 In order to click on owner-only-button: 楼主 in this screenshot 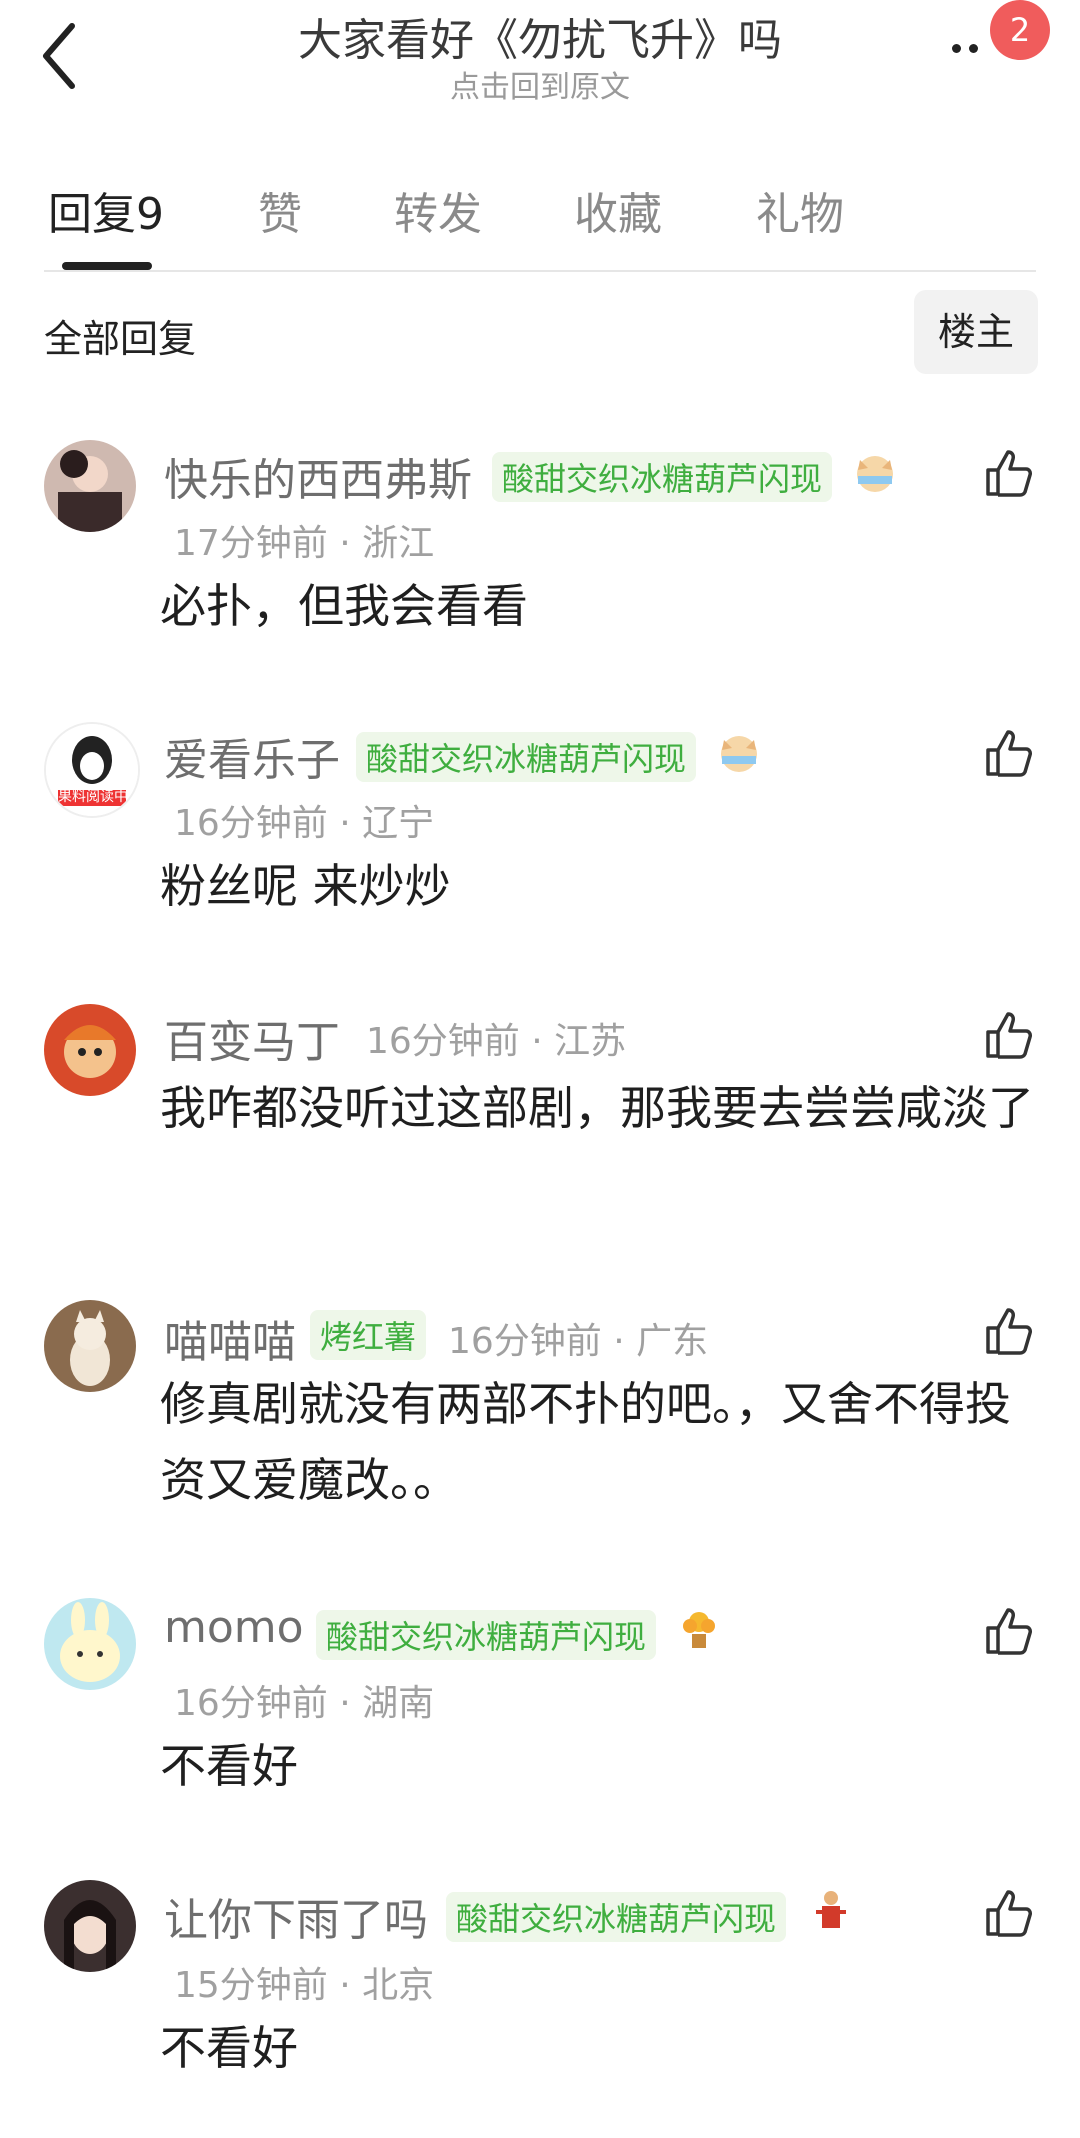, I will do `click(976, 332)`.